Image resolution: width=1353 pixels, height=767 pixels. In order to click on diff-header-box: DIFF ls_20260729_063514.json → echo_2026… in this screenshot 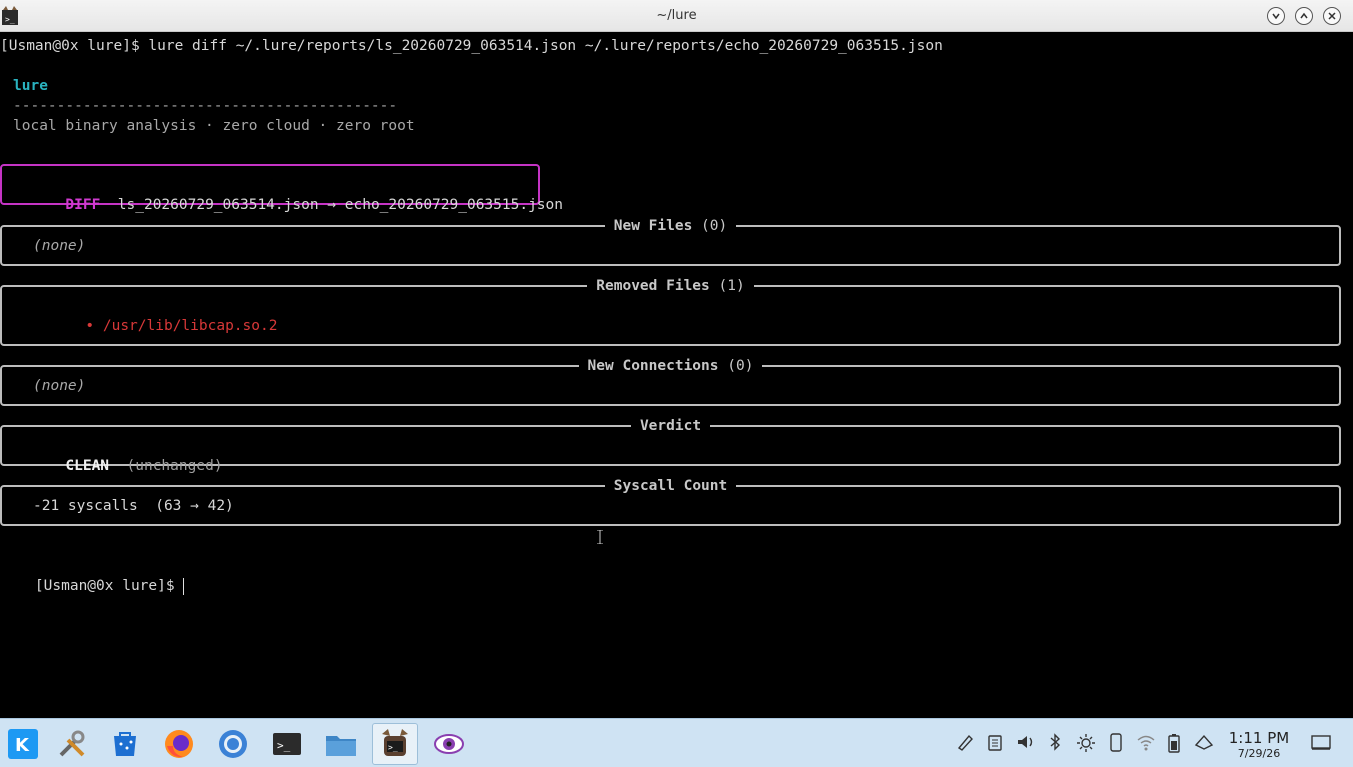, I will do `click(281, 188)`.